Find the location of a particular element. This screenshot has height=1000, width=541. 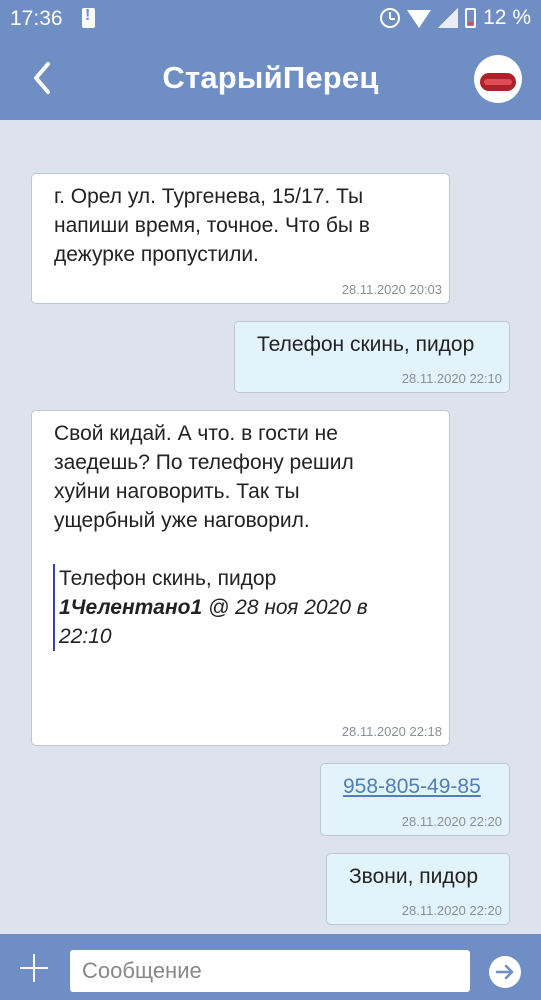

back-button is located at coordinates (44, 78).